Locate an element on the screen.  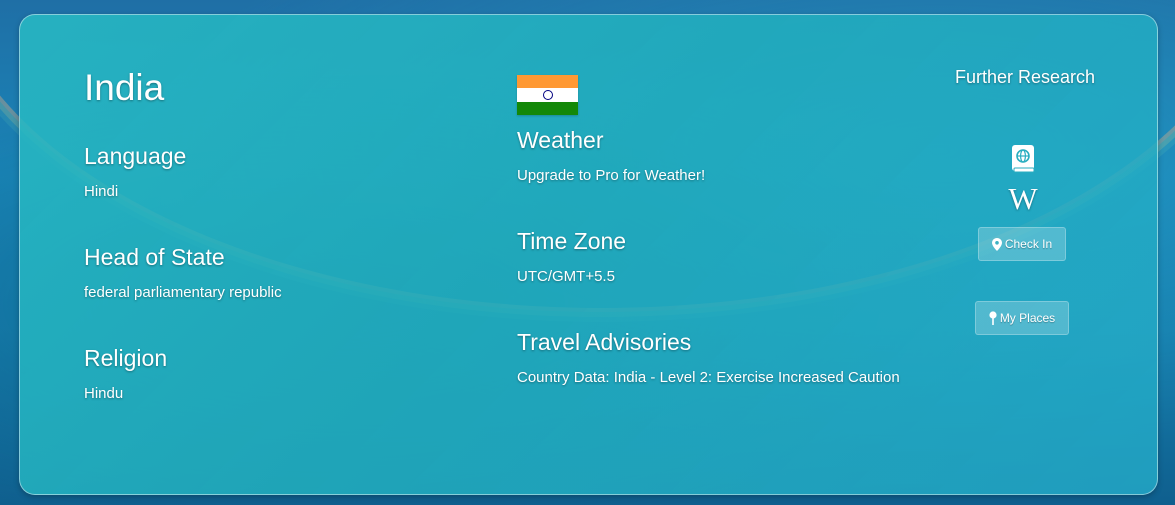
check-in-label: Check In is located at coordinates (1028, 244).